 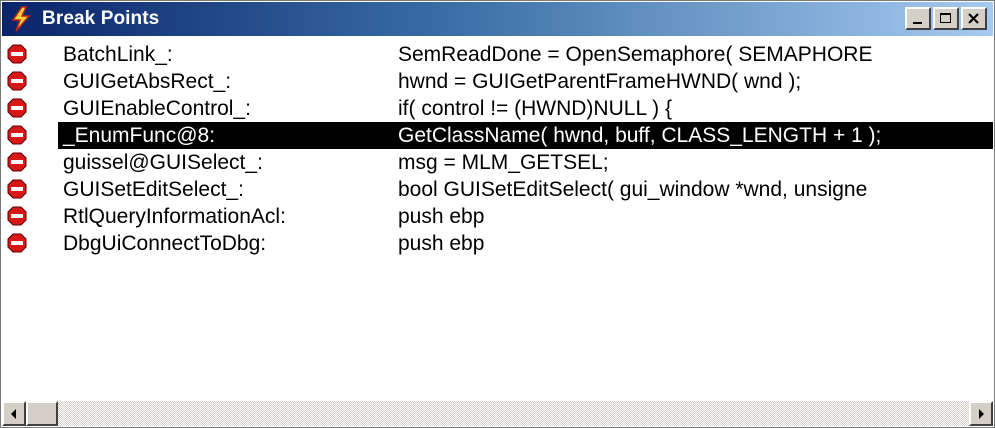 I want to click on title-bar: Break Points, so click(x=497, y=19).